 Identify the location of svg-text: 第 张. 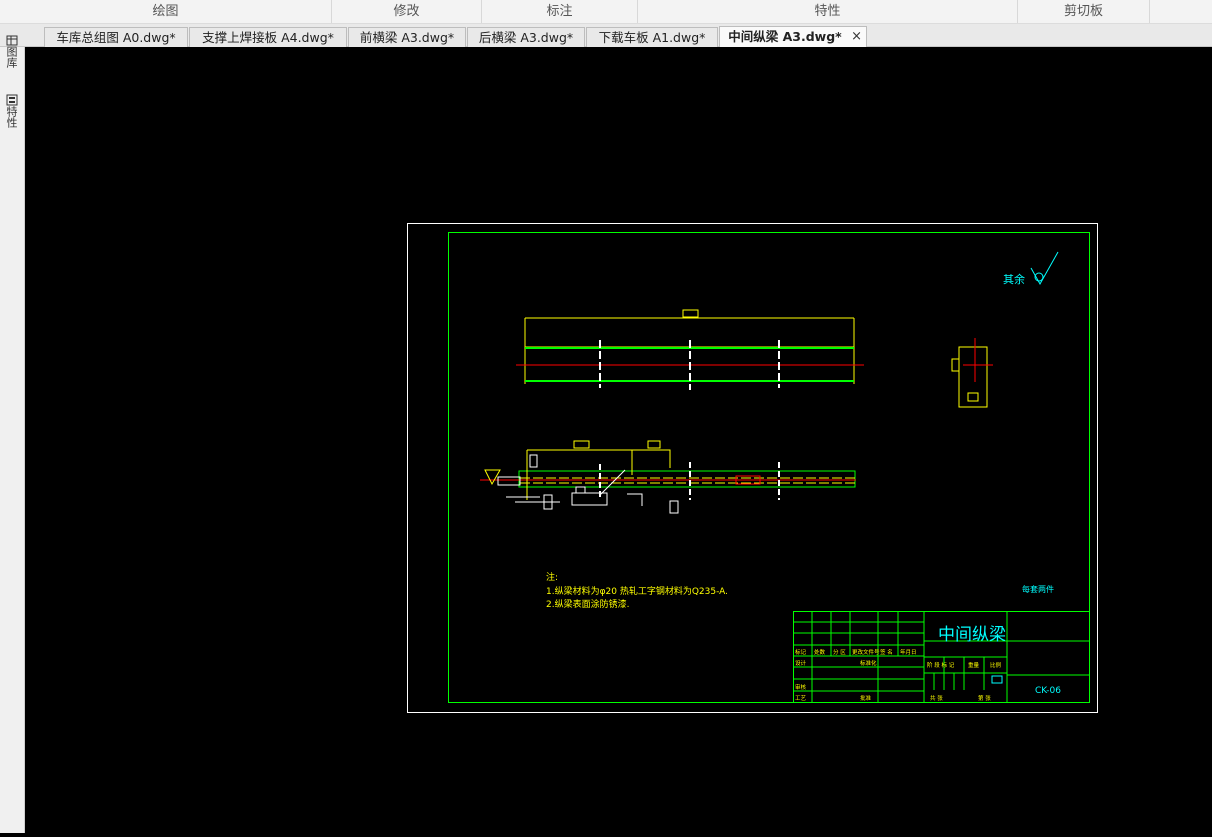
(984, 698).